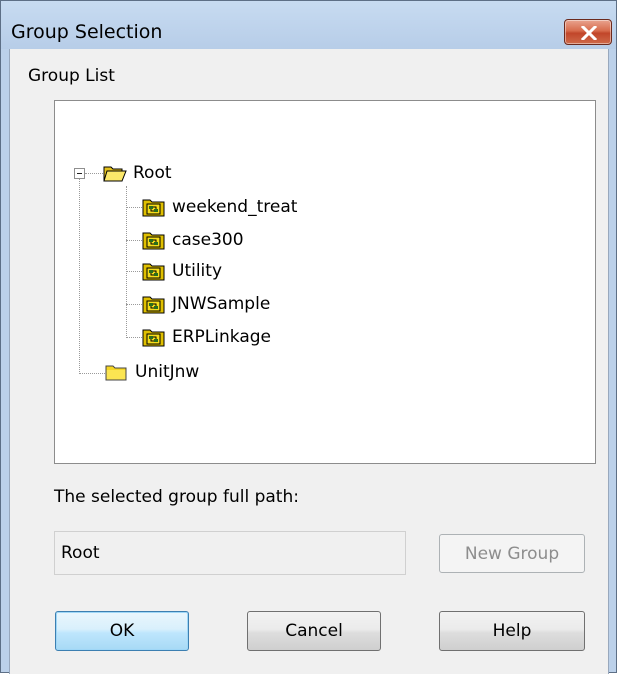  What do you see at coordinates (512, 631) in the screenshot?
I see `help-button: Help` at bounding box center [512, 631].